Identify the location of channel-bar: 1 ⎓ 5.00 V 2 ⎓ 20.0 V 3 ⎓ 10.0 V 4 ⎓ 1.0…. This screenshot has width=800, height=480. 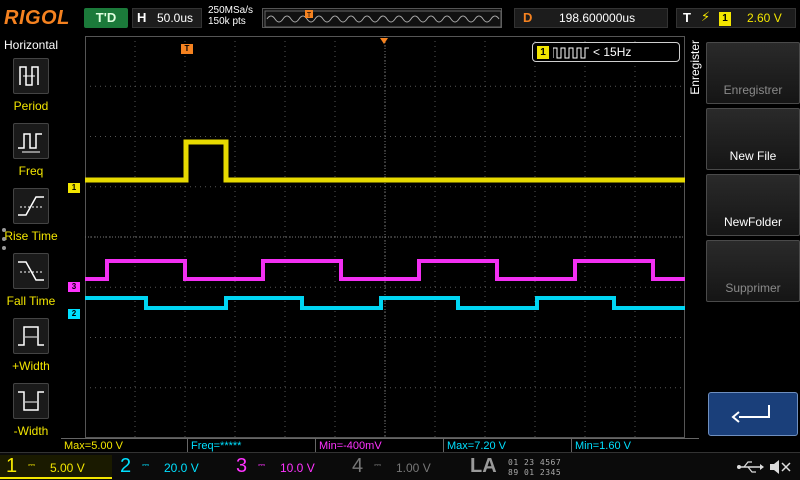
(400, 466).